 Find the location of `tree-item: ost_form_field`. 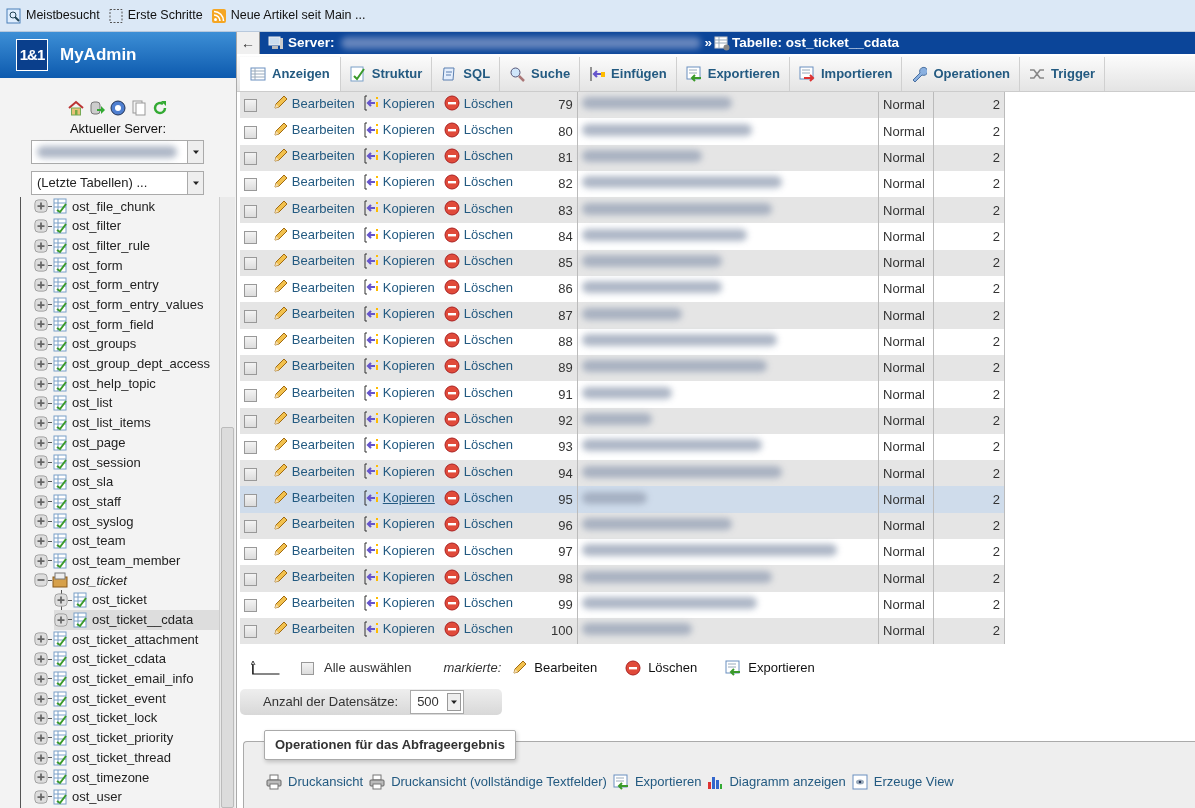

tree-item: ost_form_field is located at coordinates (126, 324).